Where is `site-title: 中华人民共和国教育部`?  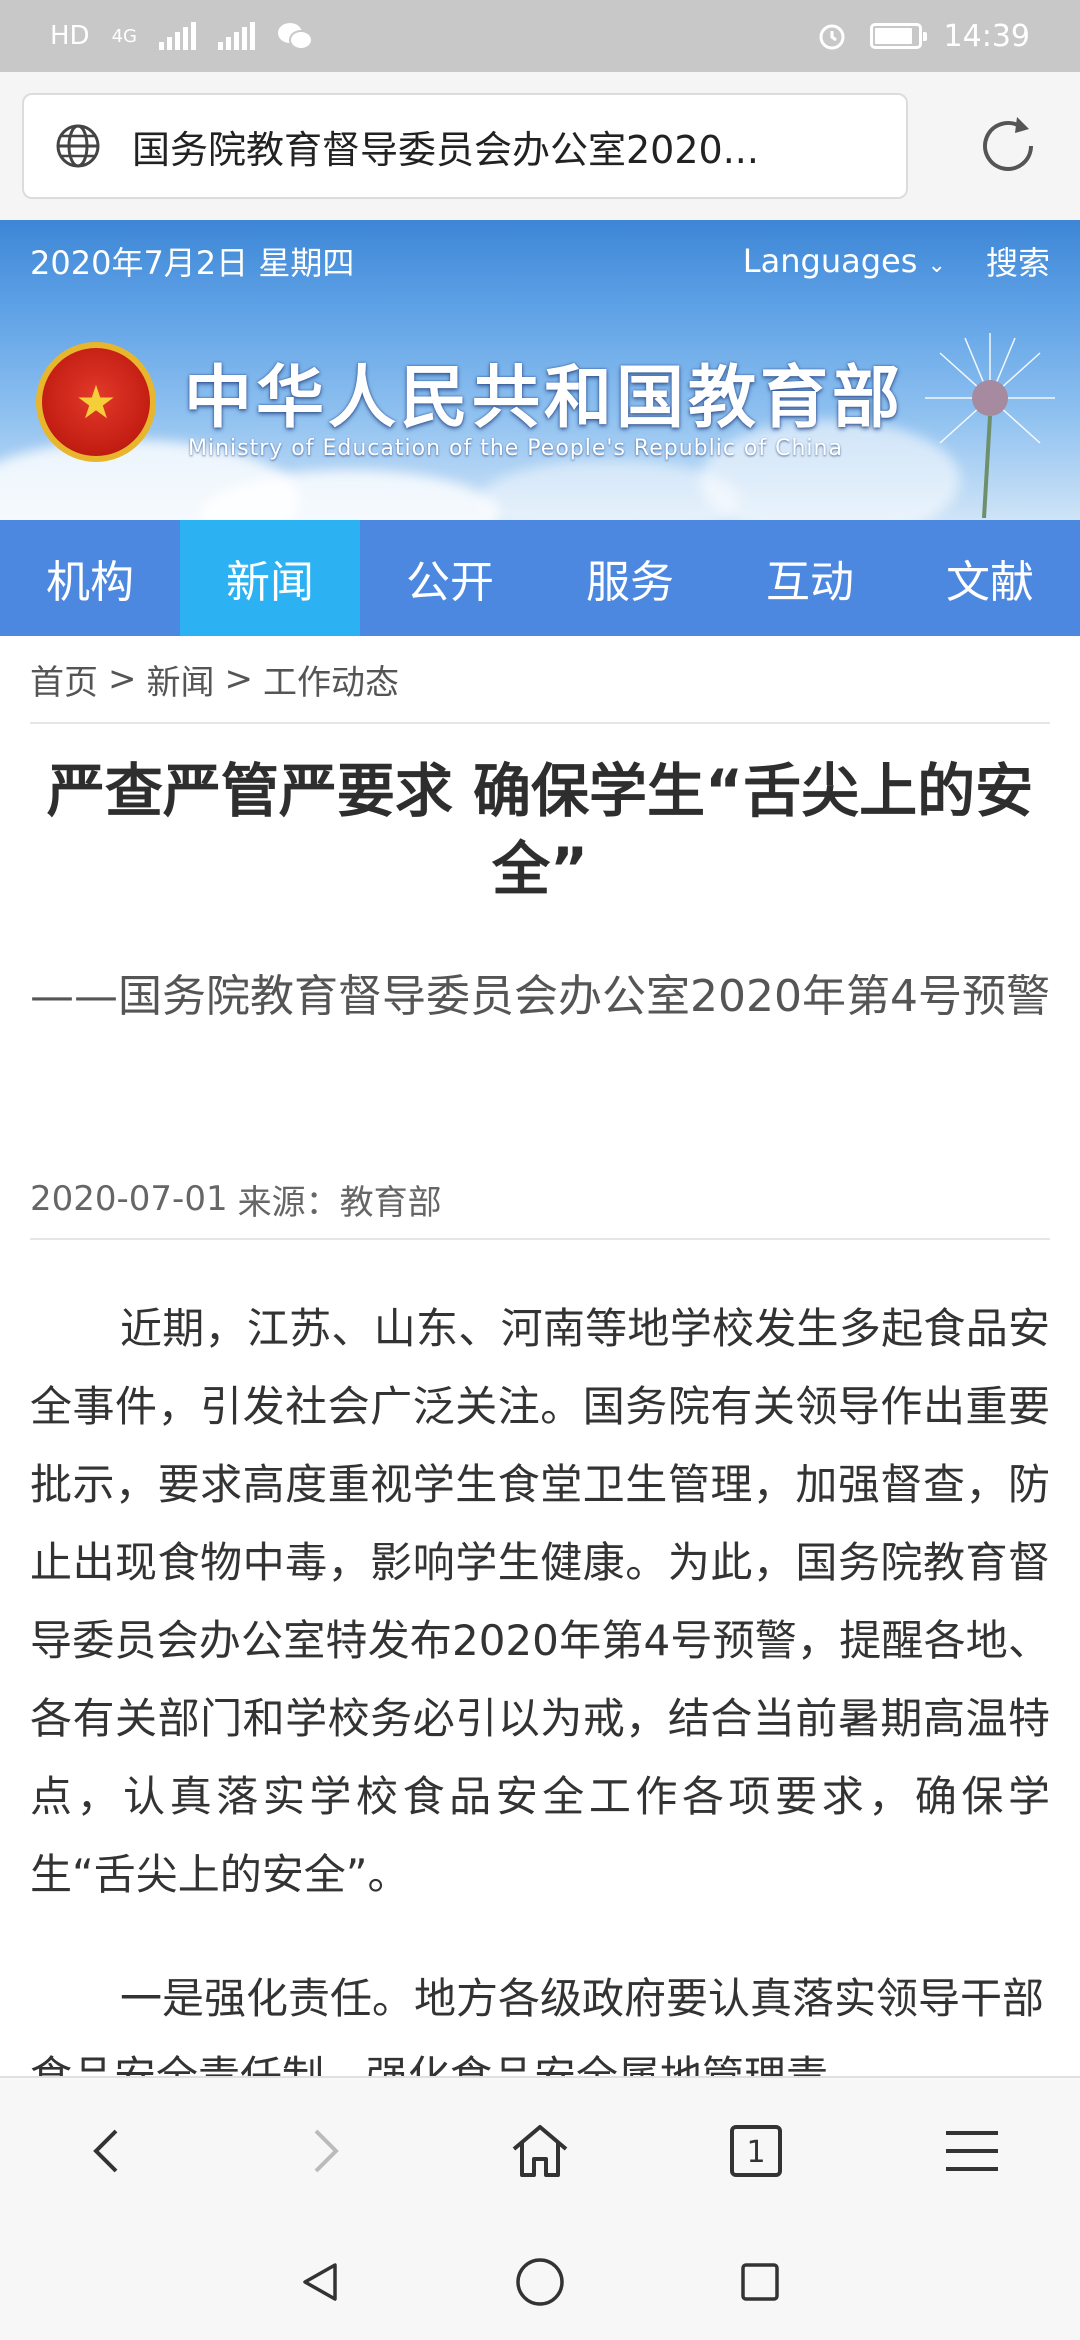
site-title: 中华人民共和国教育部 is located at coordinates (544, 398).